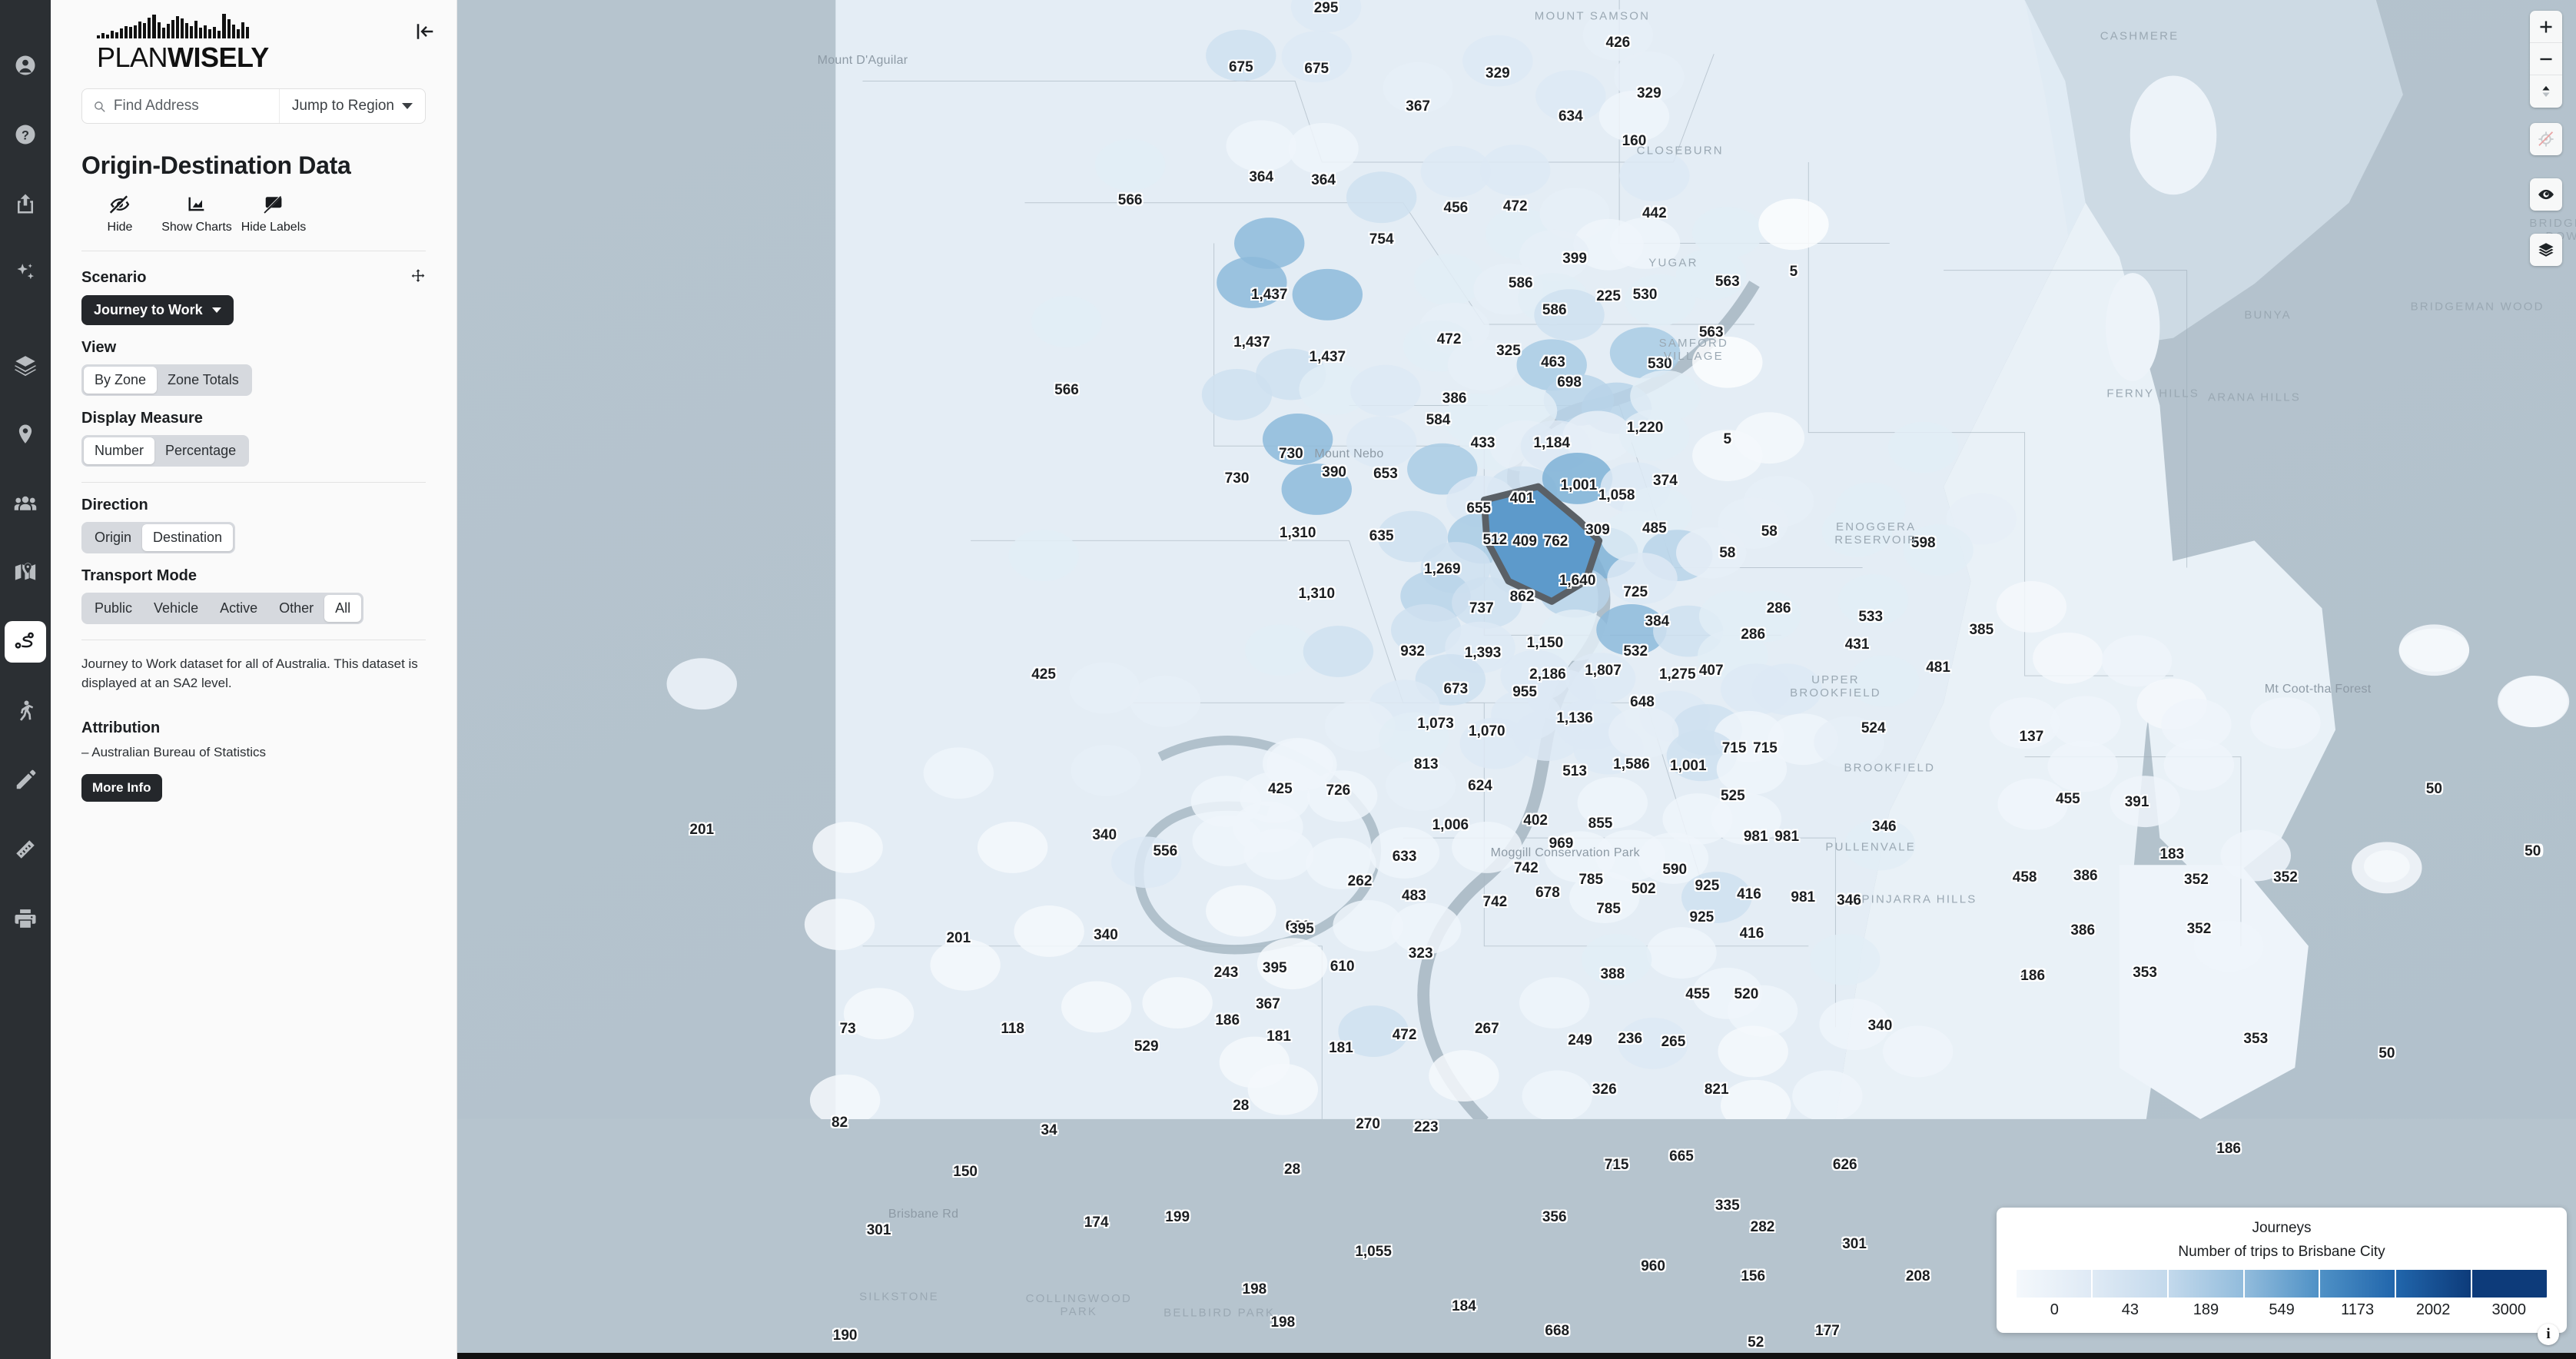 Image resolution: width=2576 pixels, height=1359 pixels. I want to click on people-icon, so click(25, 503).